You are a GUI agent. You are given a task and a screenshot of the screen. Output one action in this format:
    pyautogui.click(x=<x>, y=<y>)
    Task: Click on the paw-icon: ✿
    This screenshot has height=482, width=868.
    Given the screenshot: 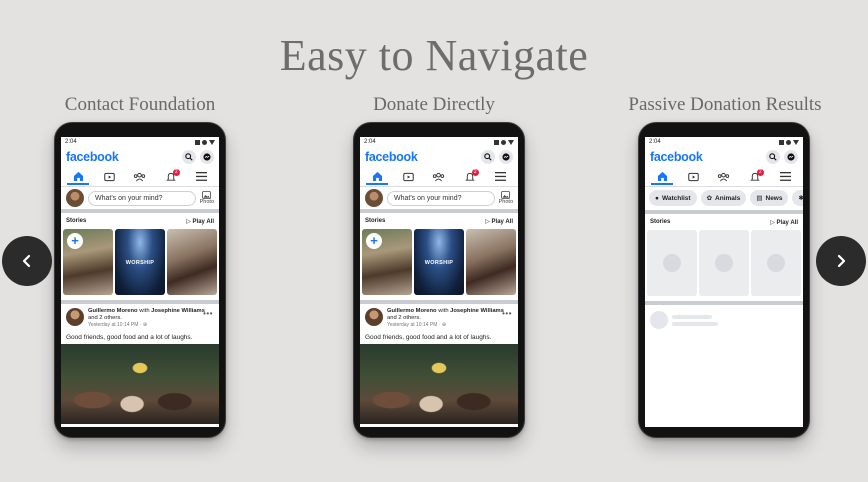 What is the action you would take?
    pyautogui.click(x=709, y=198)
    